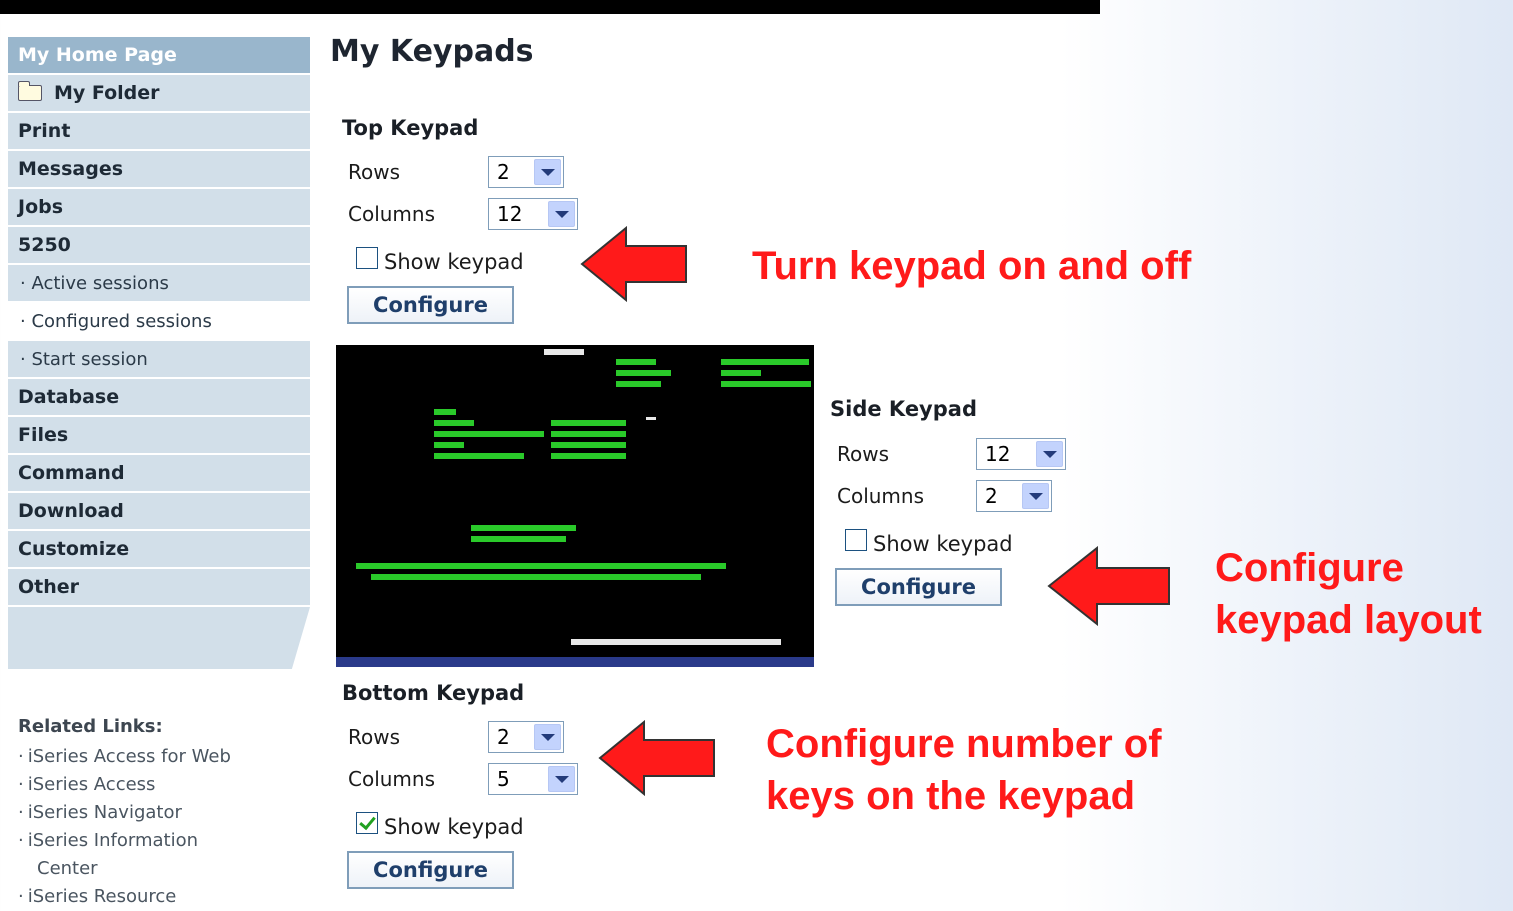 The height and width of the screenshot is (911, 1513). What do you see at coordinates (159, 512) in the screenshot?
I see `sidebar-item-download: Download` at bounding box center [159, 512].